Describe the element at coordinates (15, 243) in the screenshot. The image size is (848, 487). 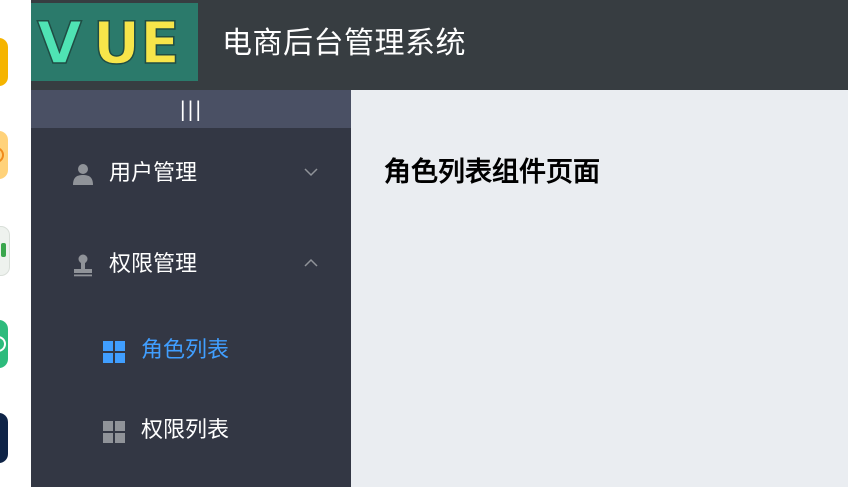
I see `desktop-dock` at that location.